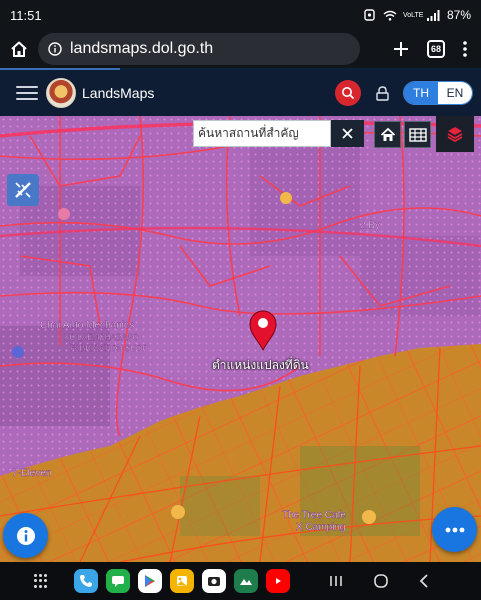 The image size is (481, 600). What do you see at coordinates (314, 515) in the screenshot?
I see `map-label-tree-cafe: The Tree Cafe` at bounding box center [314, 515].